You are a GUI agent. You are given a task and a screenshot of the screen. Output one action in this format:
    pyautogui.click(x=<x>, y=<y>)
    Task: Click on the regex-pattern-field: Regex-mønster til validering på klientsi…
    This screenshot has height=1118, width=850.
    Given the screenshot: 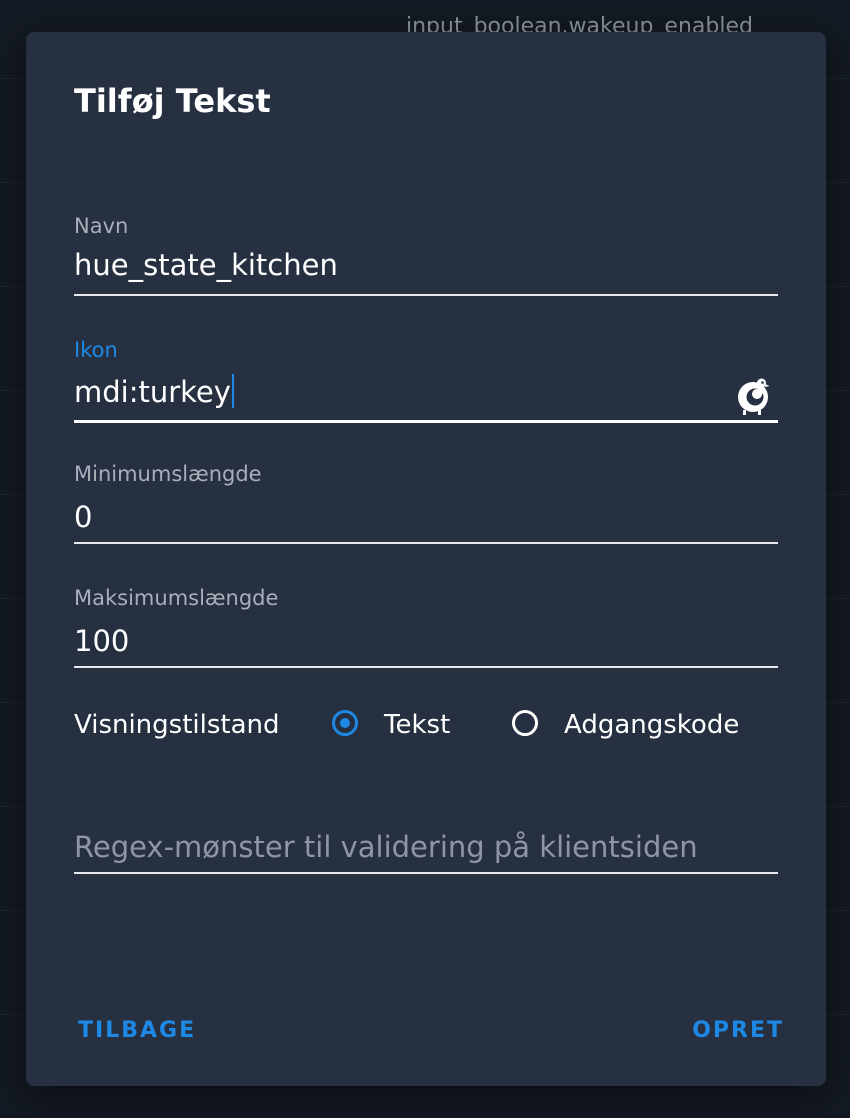 What is the action you would take?
    pyautogui.click(x=426, y=855)
    